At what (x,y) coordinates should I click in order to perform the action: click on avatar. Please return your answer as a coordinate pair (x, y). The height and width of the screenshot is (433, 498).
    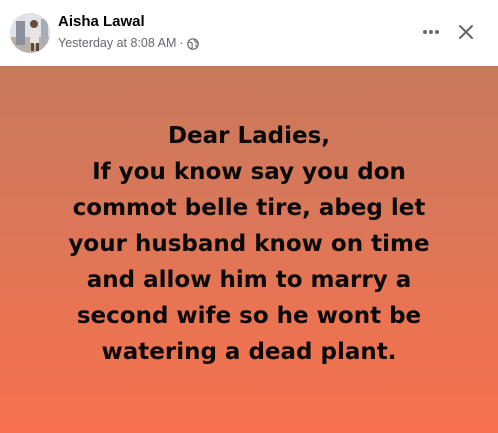
    Looking at the image, I should click on (30, 33).